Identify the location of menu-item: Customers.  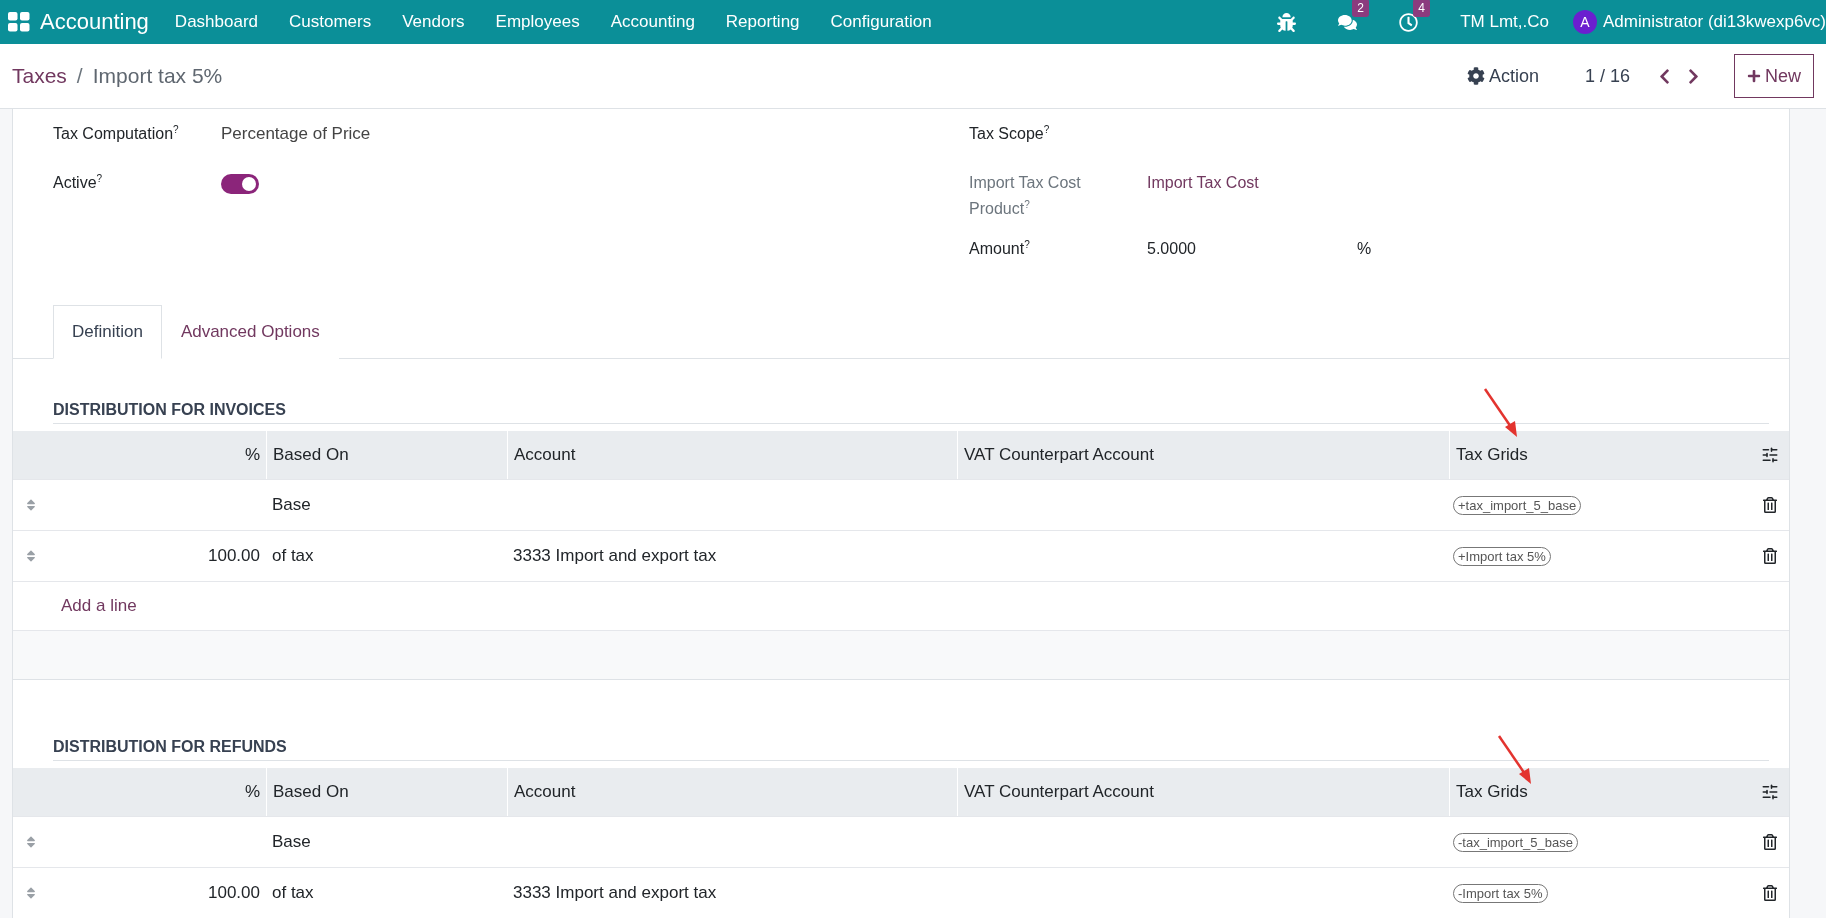
(330, 22).